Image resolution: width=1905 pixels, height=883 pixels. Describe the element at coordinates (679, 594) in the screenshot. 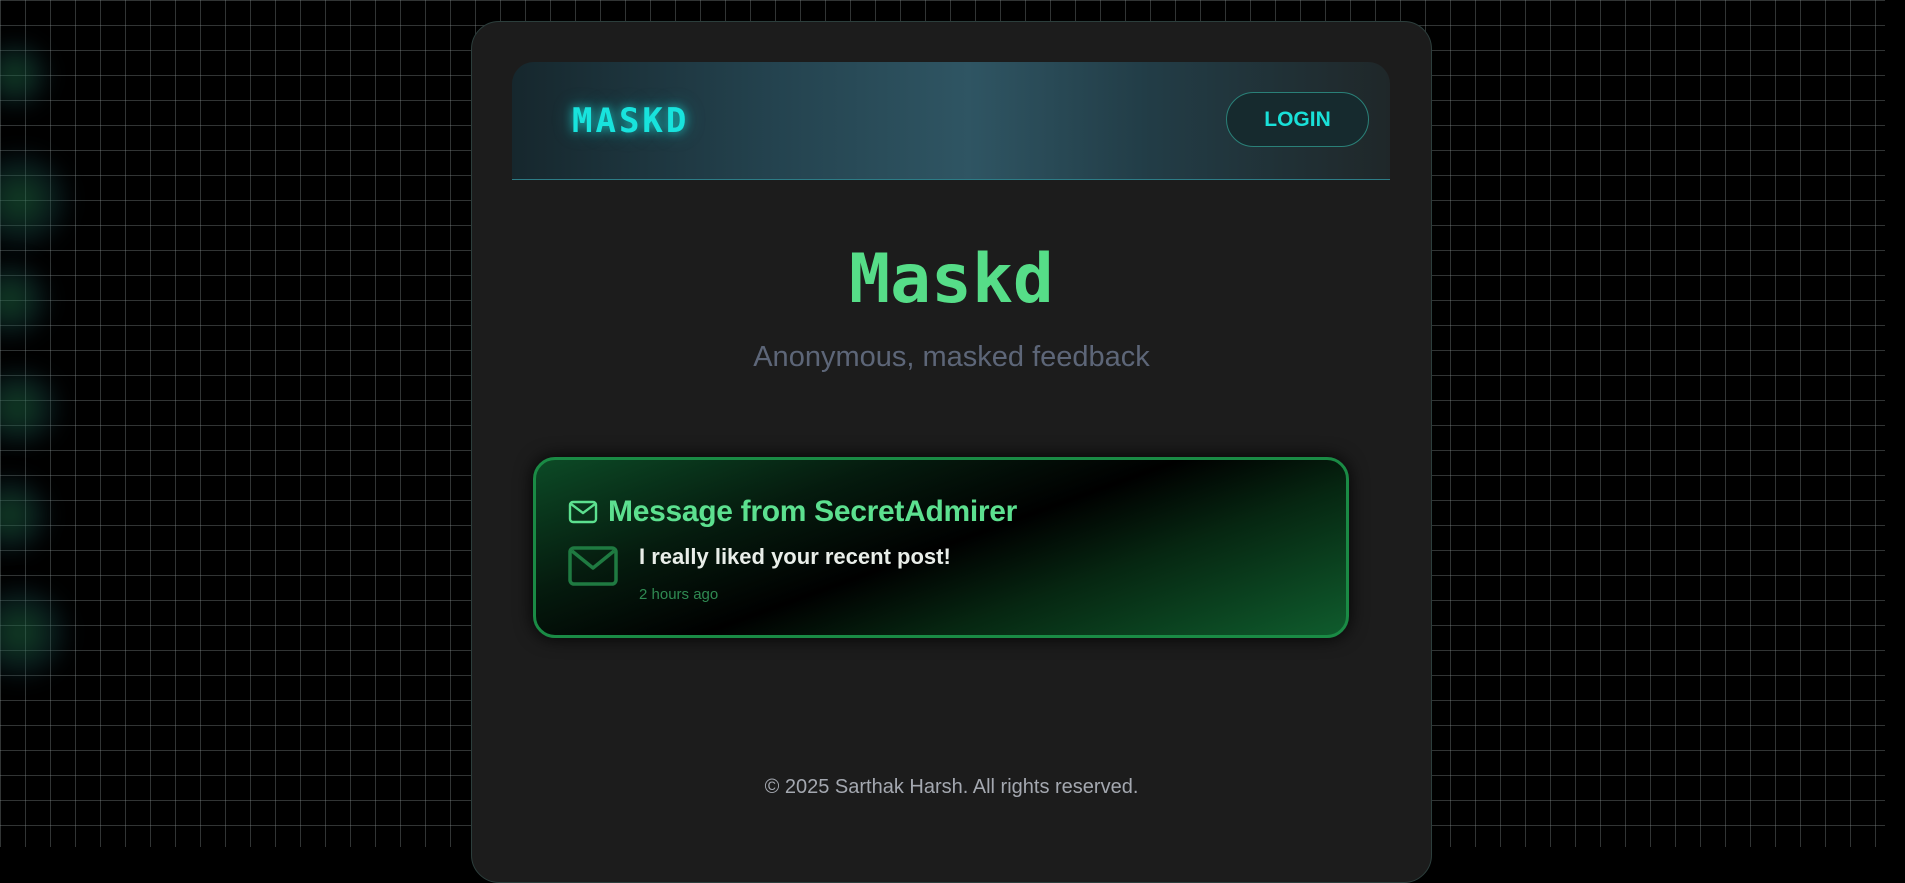

I see `message-timestamp: 2 hours ago` at that location.